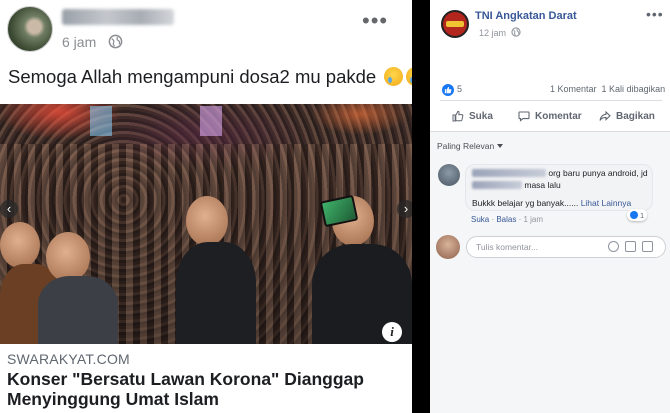 Image resolution: width=670 pixels, height=413 pixels. Describe the element at coordinates (459, 89) in the screenshot. I see `like-count: 5` at that location.